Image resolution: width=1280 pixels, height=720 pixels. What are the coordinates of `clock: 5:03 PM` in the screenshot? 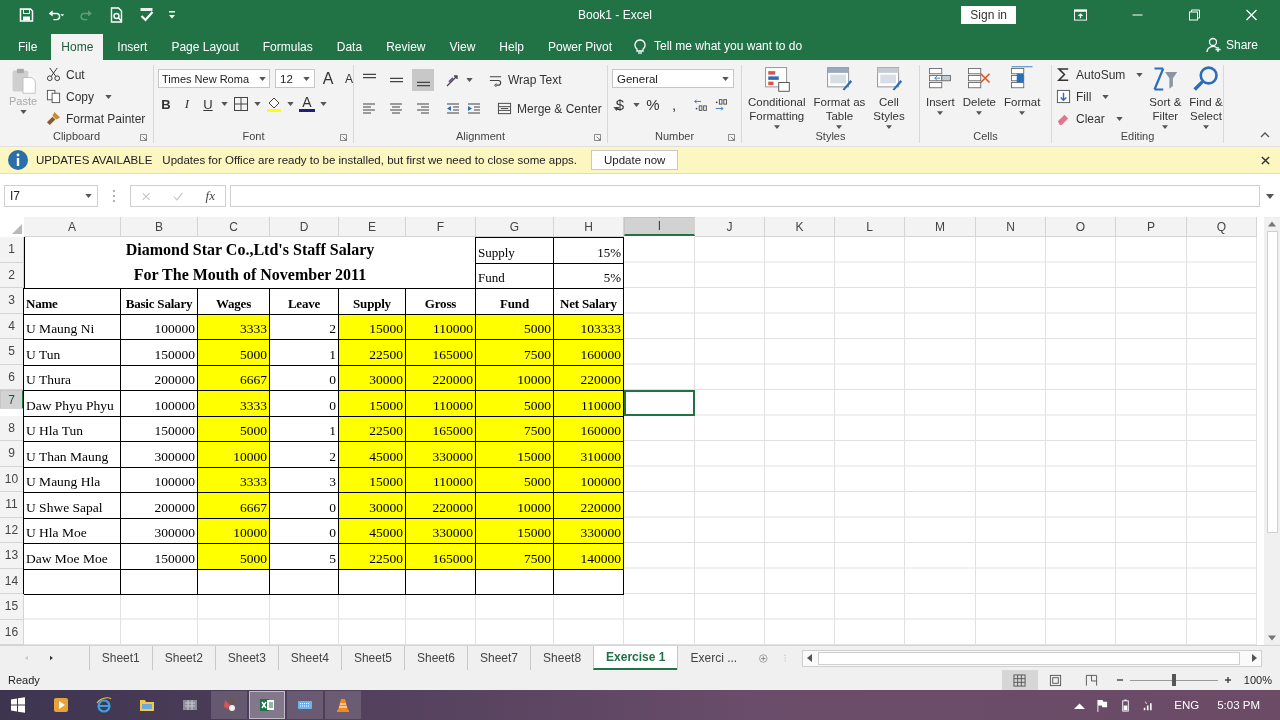 It's located at (1238, 705).